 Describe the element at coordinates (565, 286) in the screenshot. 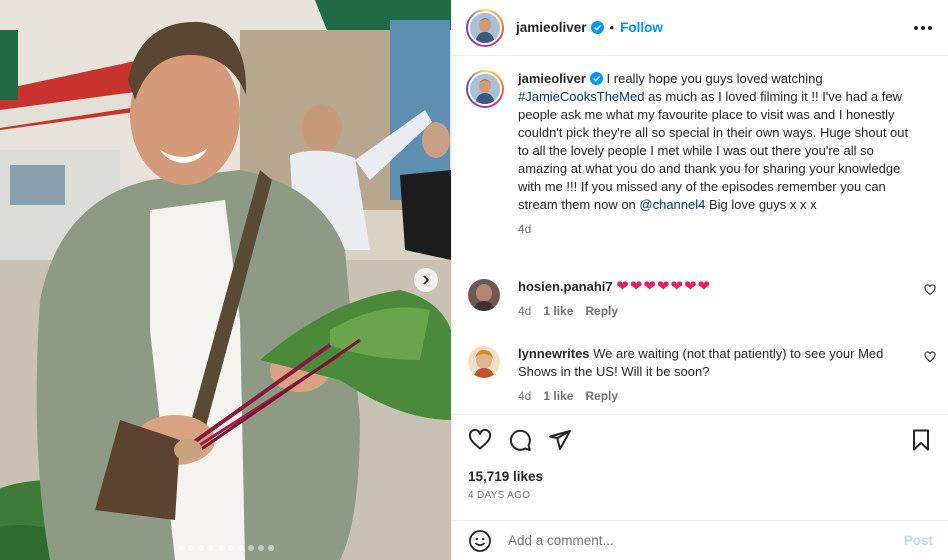

I see `comment-username: hosien.panahi7` at that location.